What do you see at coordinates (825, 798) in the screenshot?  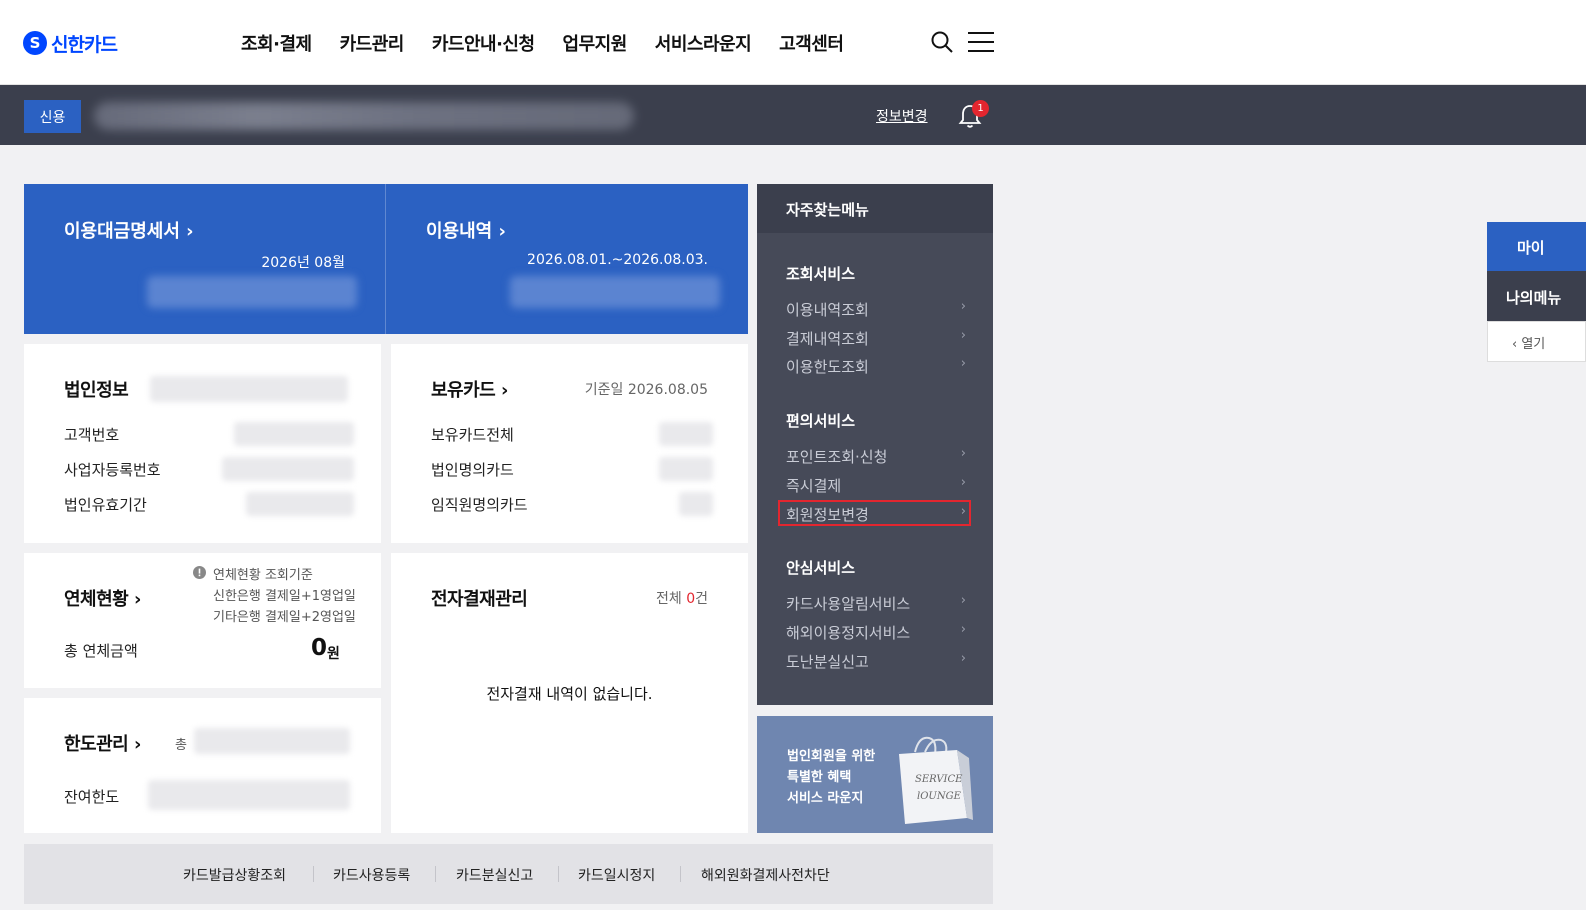 I see `promo-line-3: 서비스 라운지` at bounding box center [825, 798].